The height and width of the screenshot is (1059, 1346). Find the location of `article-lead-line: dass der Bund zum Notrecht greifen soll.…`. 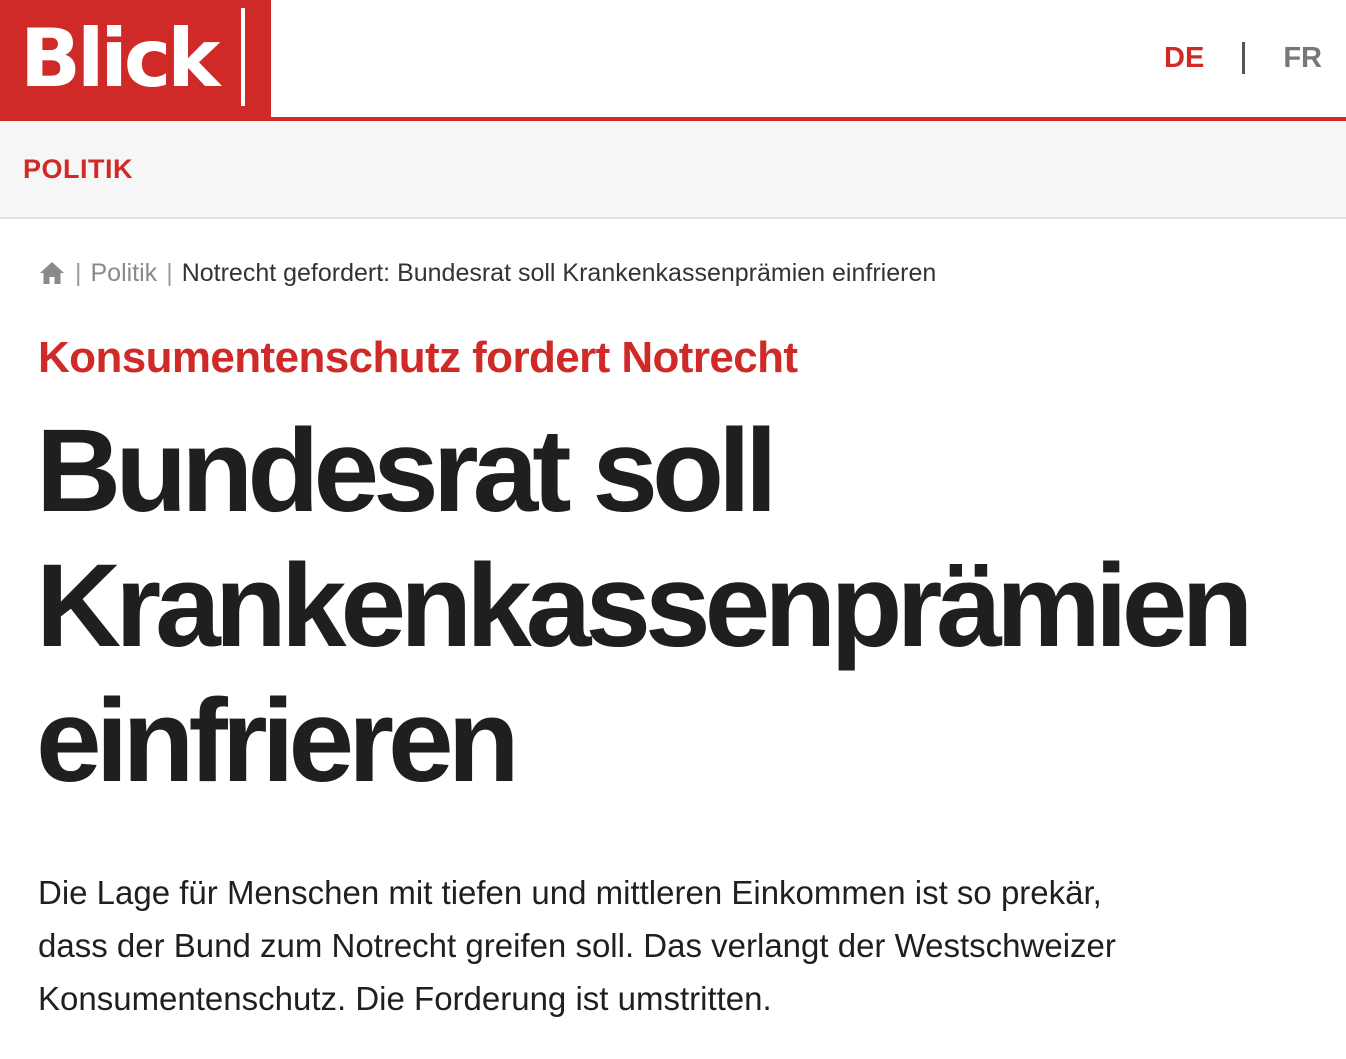

article-lead-line: dass der Bund zum Notrecht greifen soll.… is located at coordinates (577, 945).